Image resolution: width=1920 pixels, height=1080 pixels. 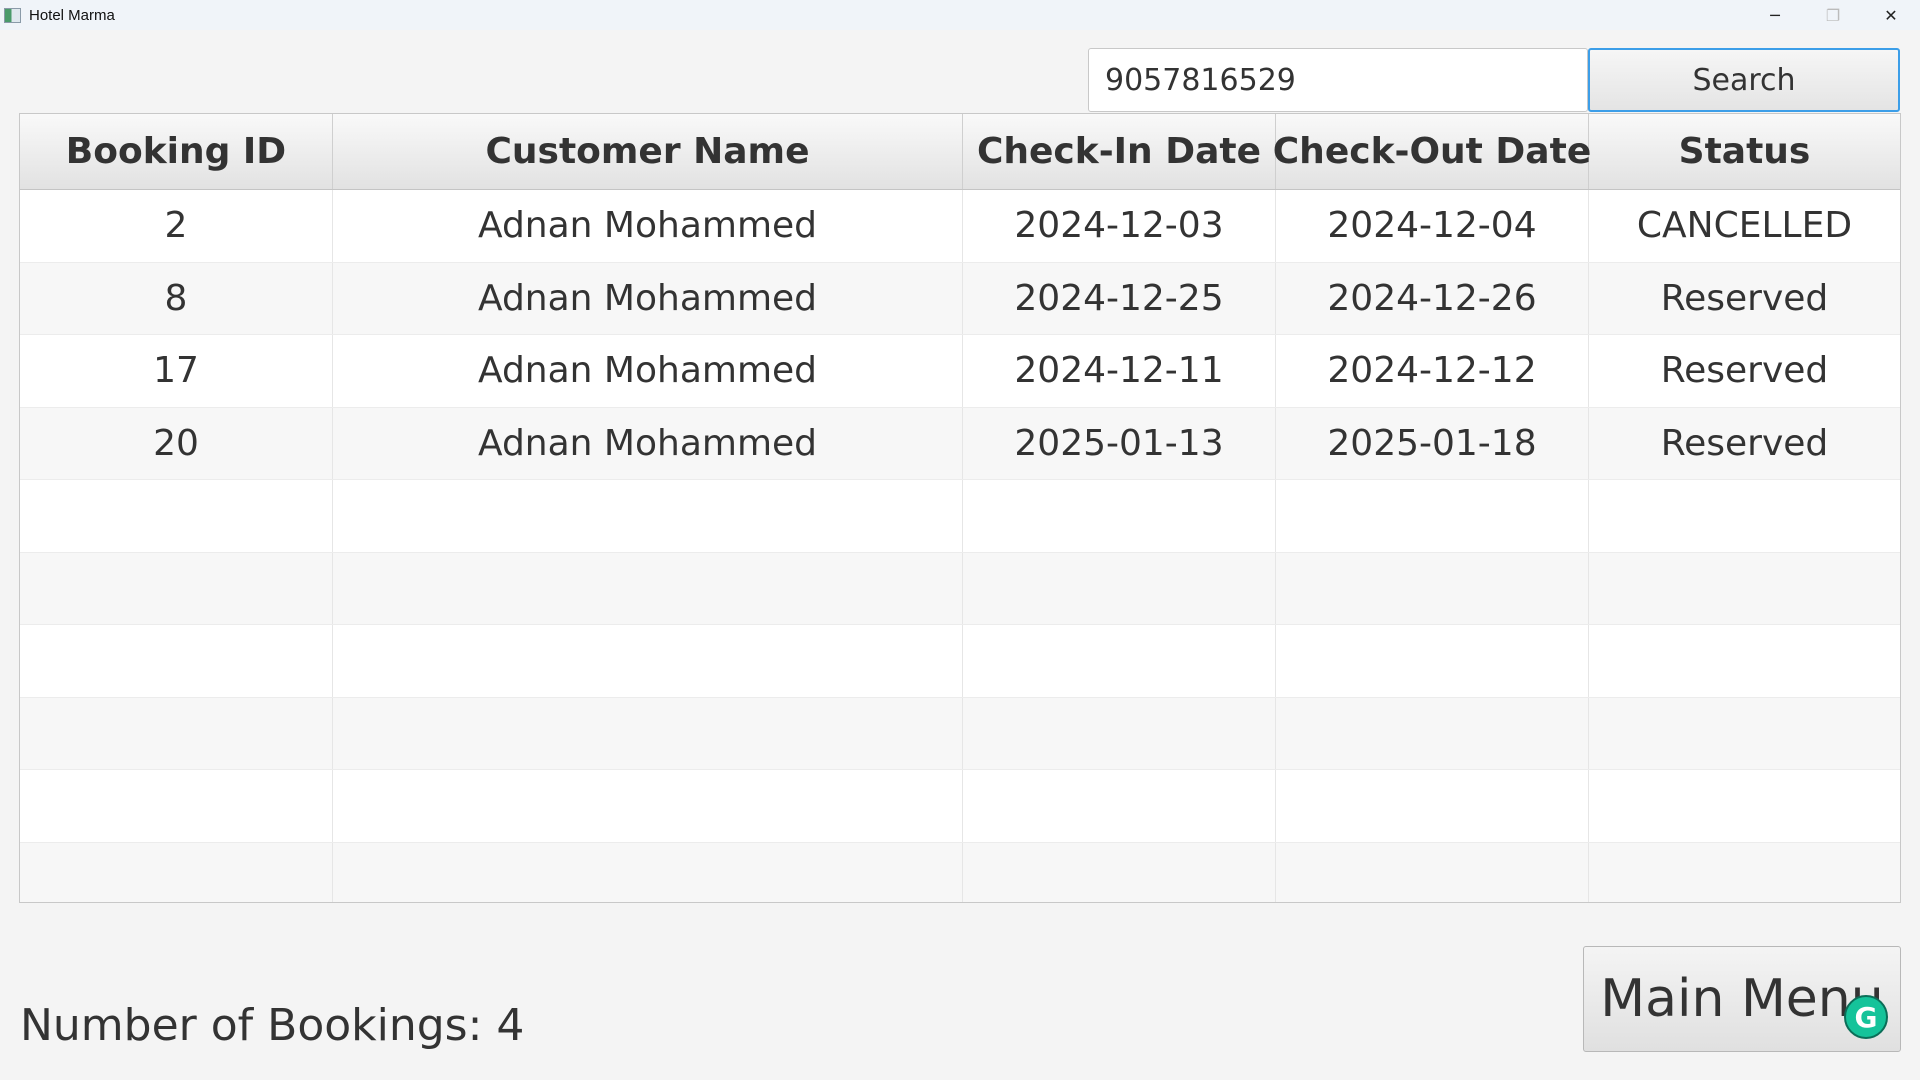 I want to click on window-controls: ─ ❐ ✕, so click(x=1833, y=15).